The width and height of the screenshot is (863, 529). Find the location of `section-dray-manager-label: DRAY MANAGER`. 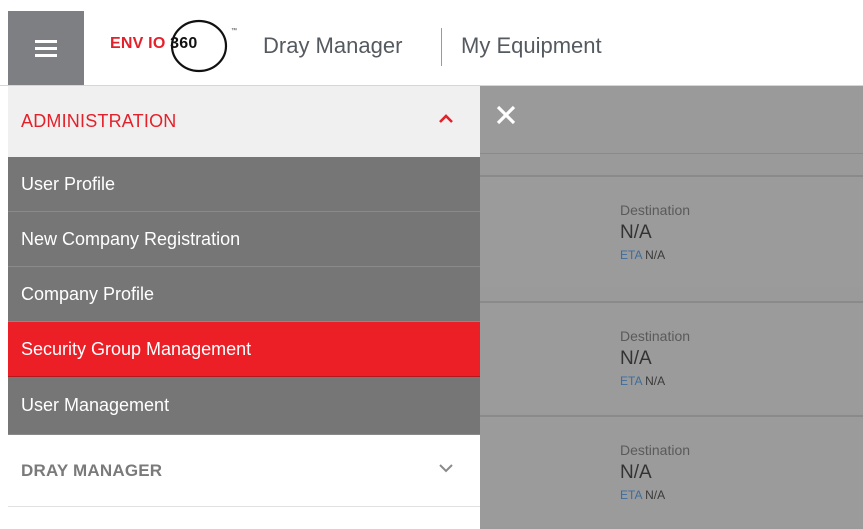

section-dray-manager-label: DRAY MANAGER is located at coordinates (92, 470).